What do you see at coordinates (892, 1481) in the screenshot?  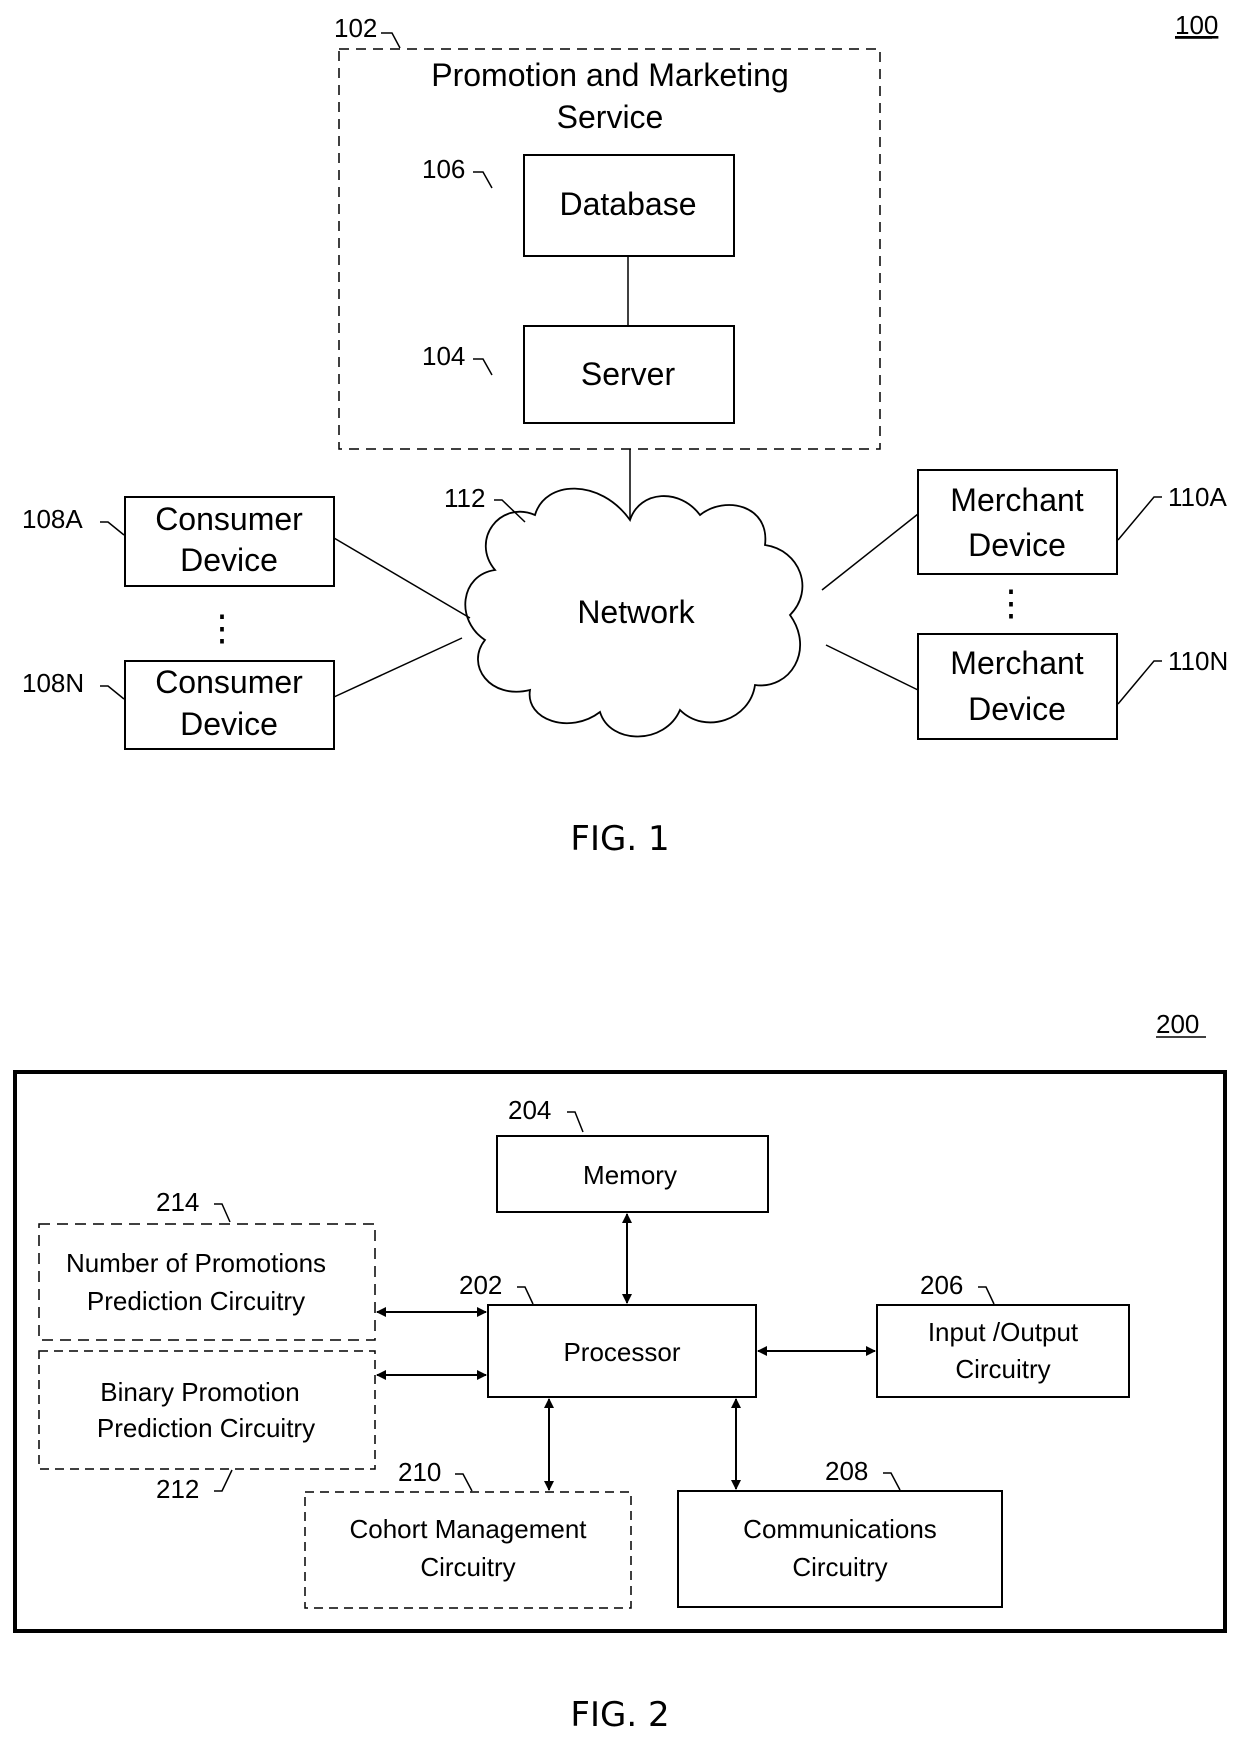 I see `communications-circuitry-leader` at bounding box center [892, 1481].